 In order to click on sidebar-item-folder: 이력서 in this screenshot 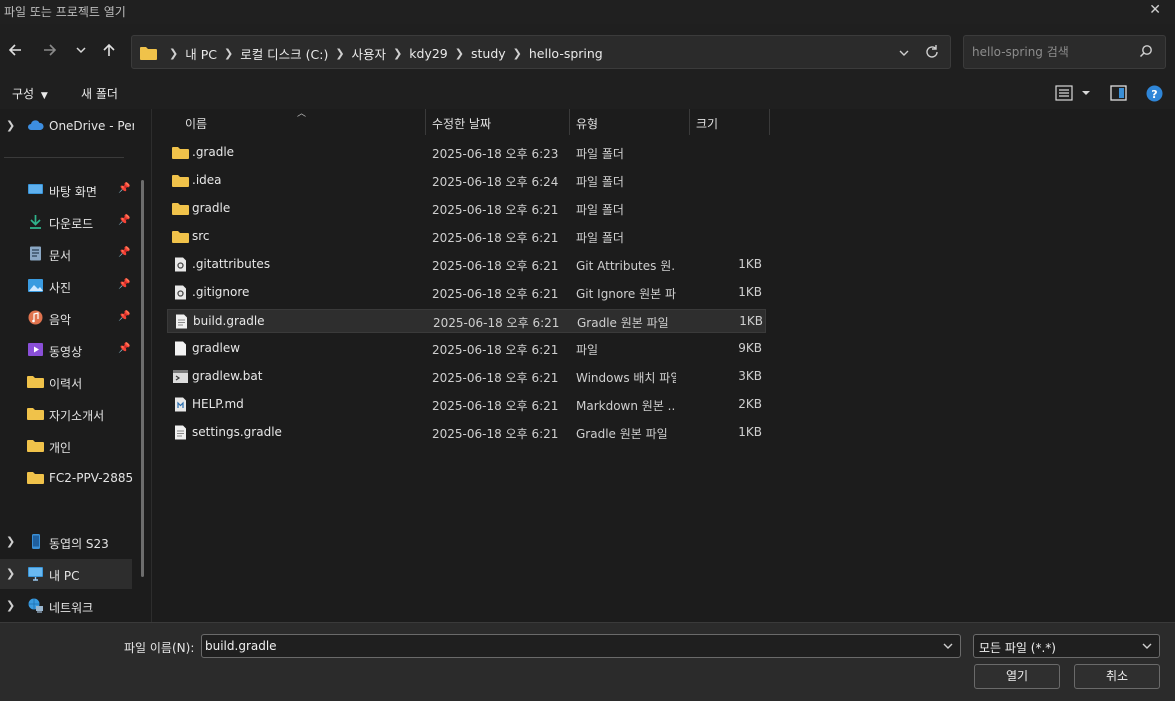, I will do `click(66, 382)`.